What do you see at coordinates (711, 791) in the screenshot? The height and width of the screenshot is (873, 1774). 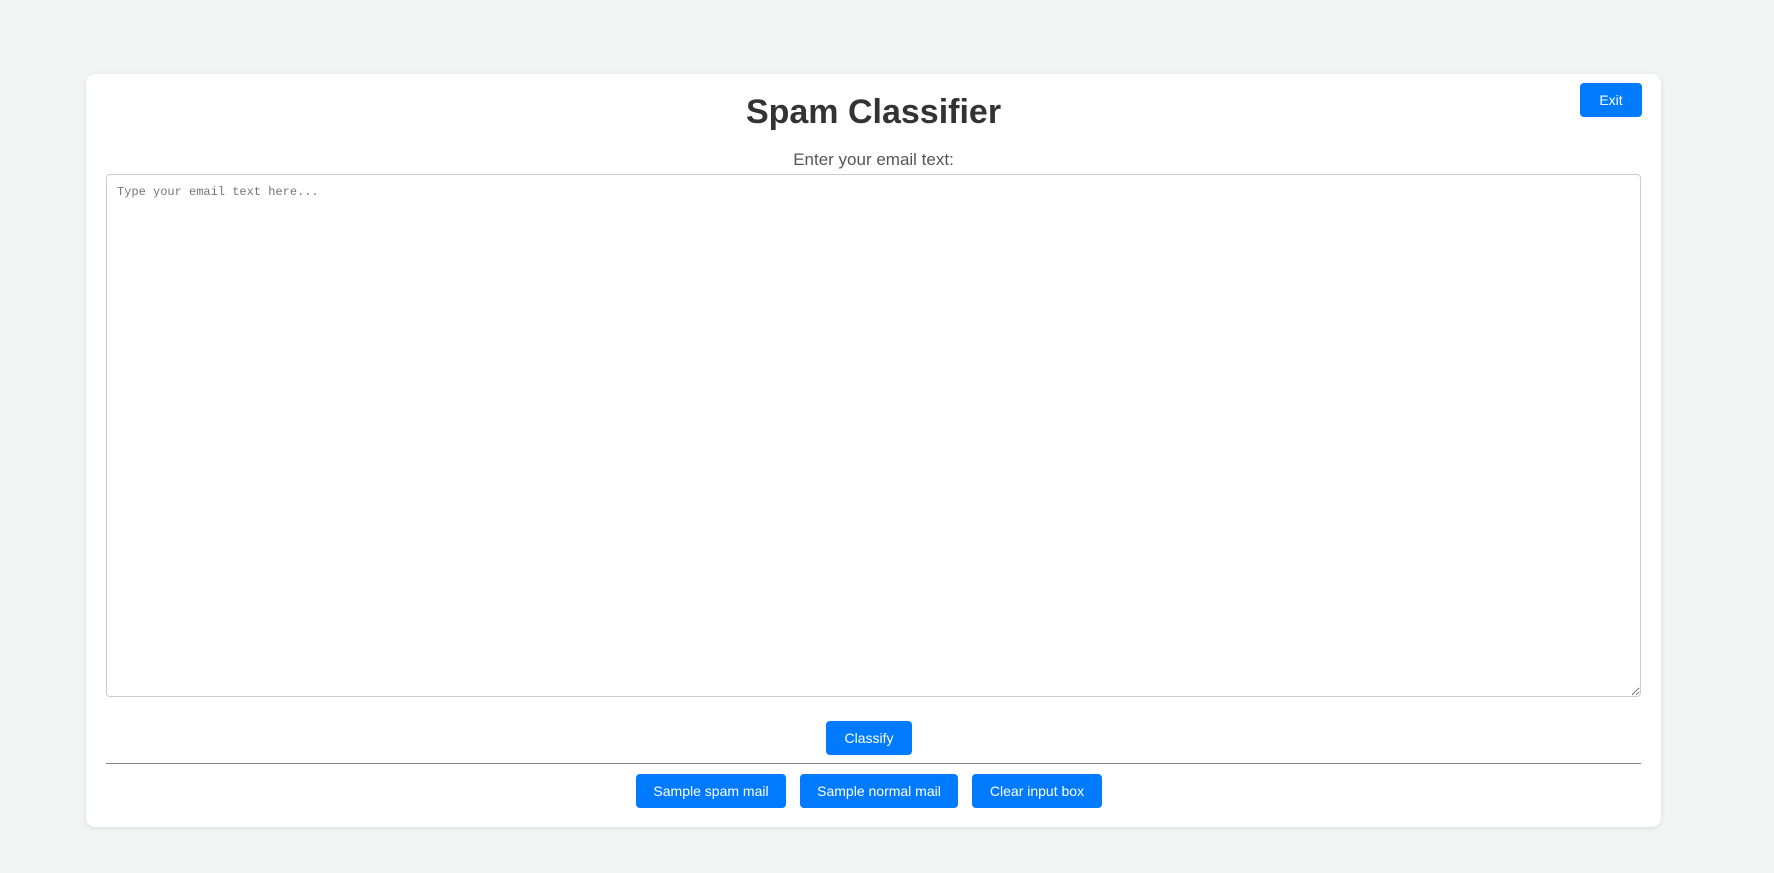 I see `sample-spam-button: Sample spam mail` at bounding box center [711, 791].